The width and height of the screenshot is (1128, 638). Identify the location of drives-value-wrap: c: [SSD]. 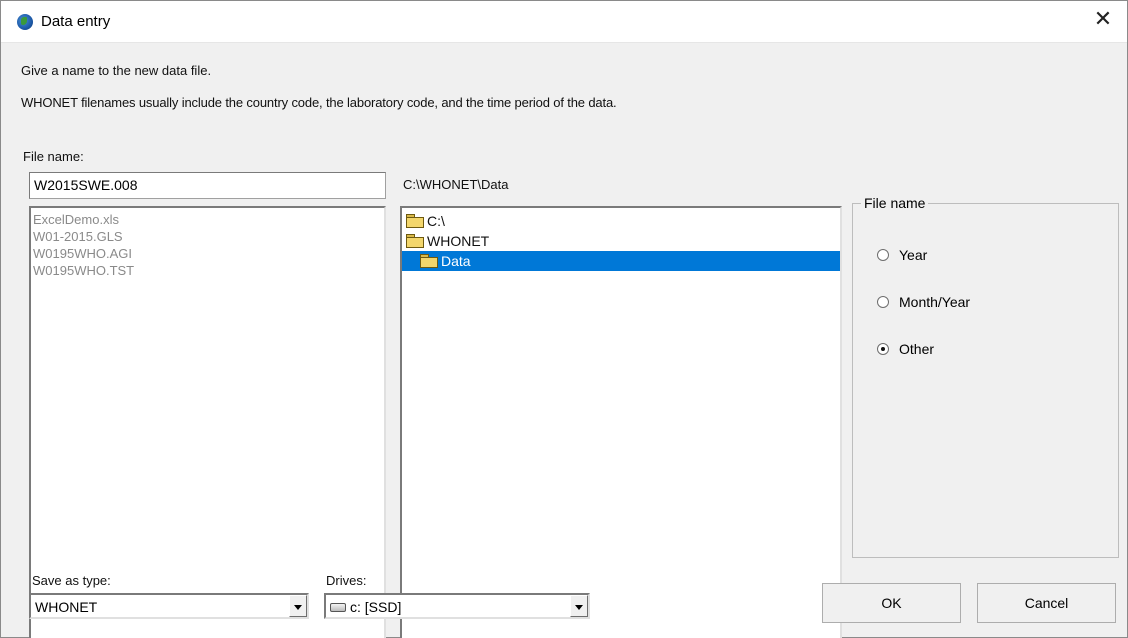
(365, 607).